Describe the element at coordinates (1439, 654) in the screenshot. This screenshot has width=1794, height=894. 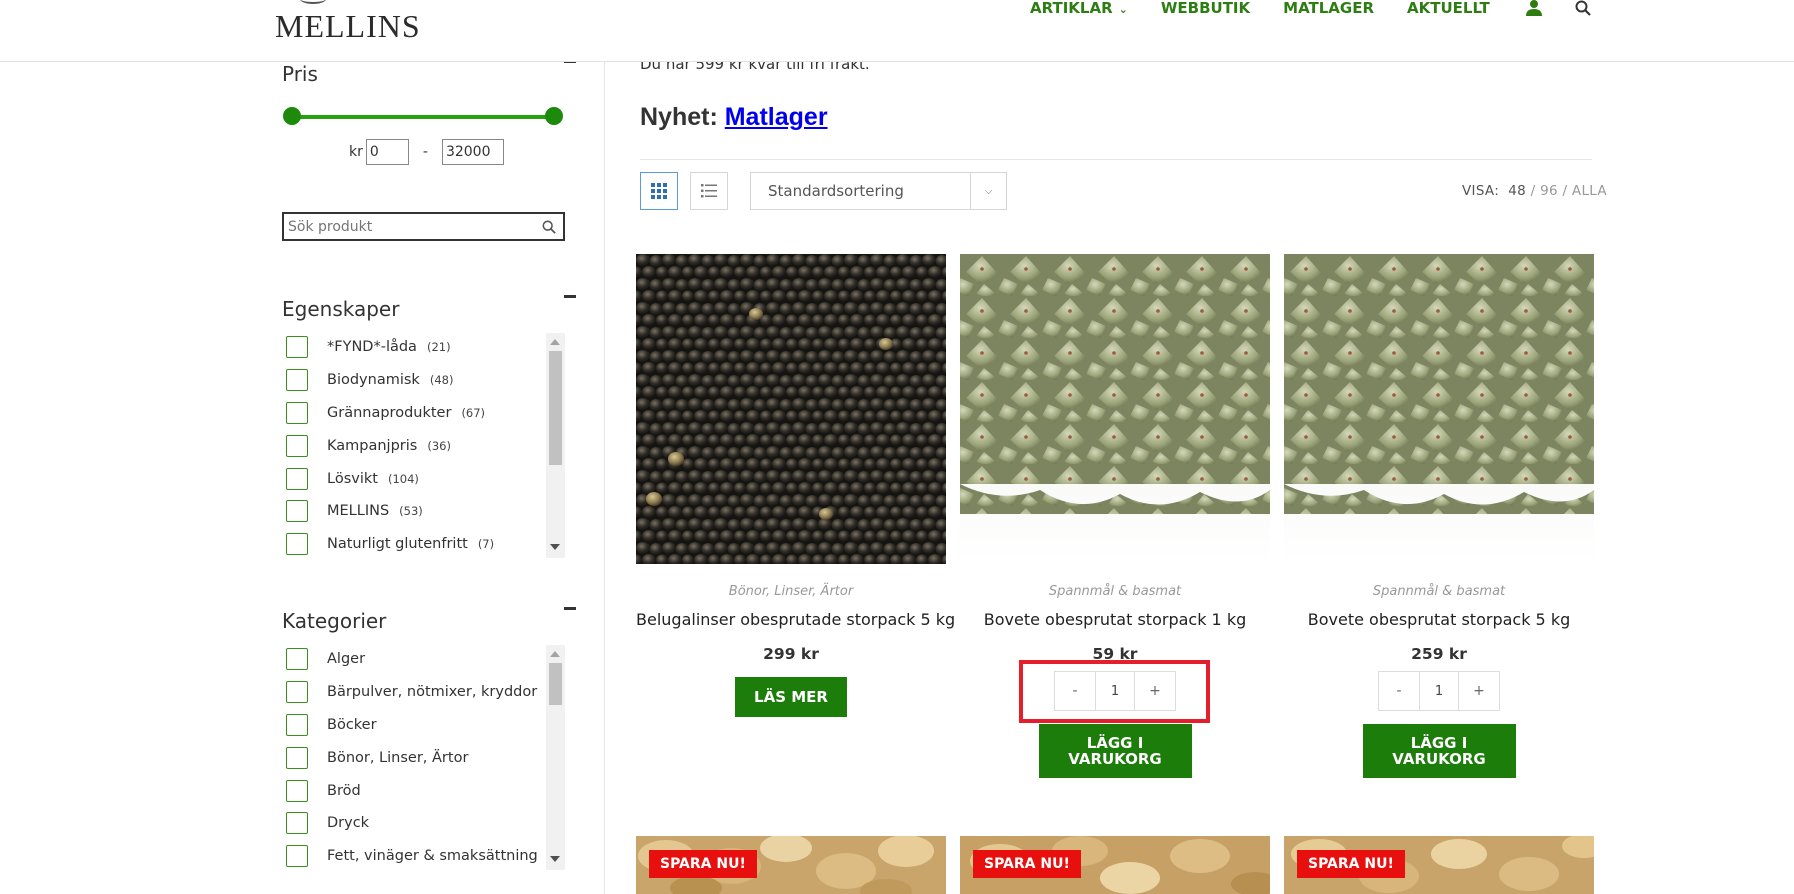
I see `product-price: 259 kr` at that location.